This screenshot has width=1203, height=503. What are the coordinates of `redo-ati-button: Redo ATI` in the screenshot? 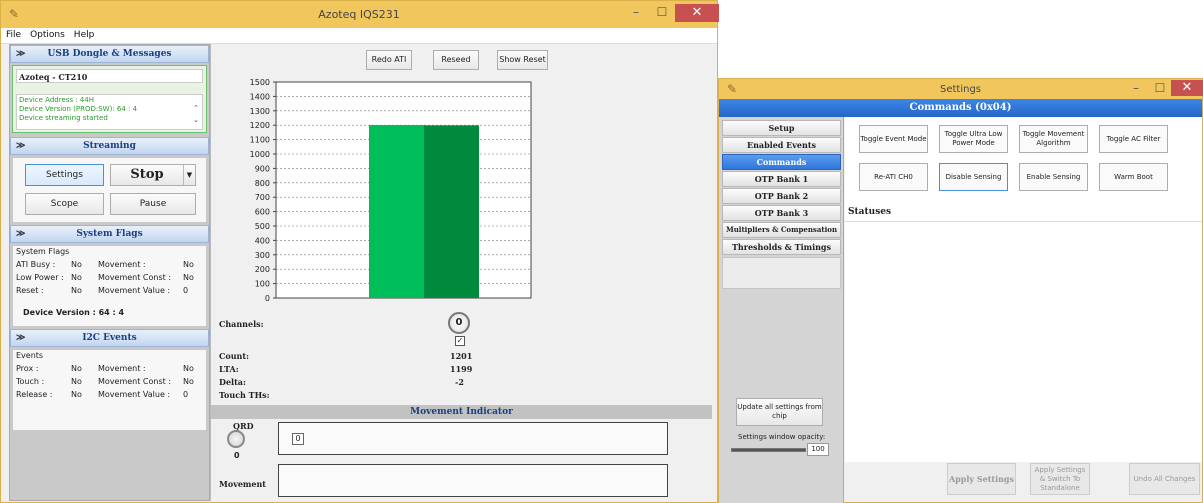 It's located at (389, 60).